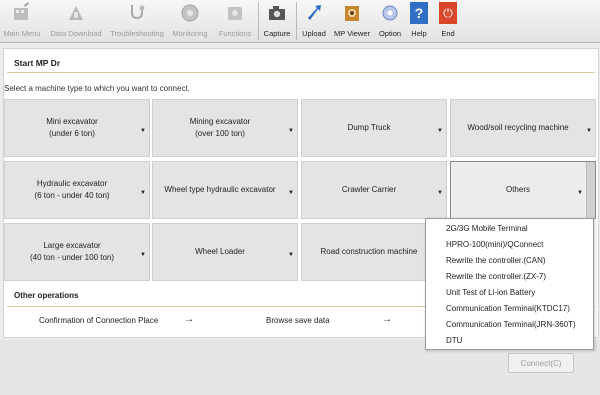 The height and width of the screenshot is (395, 600). Describe the element at coordinates (496, 276) in the screenshot. I see `menu-item: Rewrite the controller.(ZX-7)` at that location.